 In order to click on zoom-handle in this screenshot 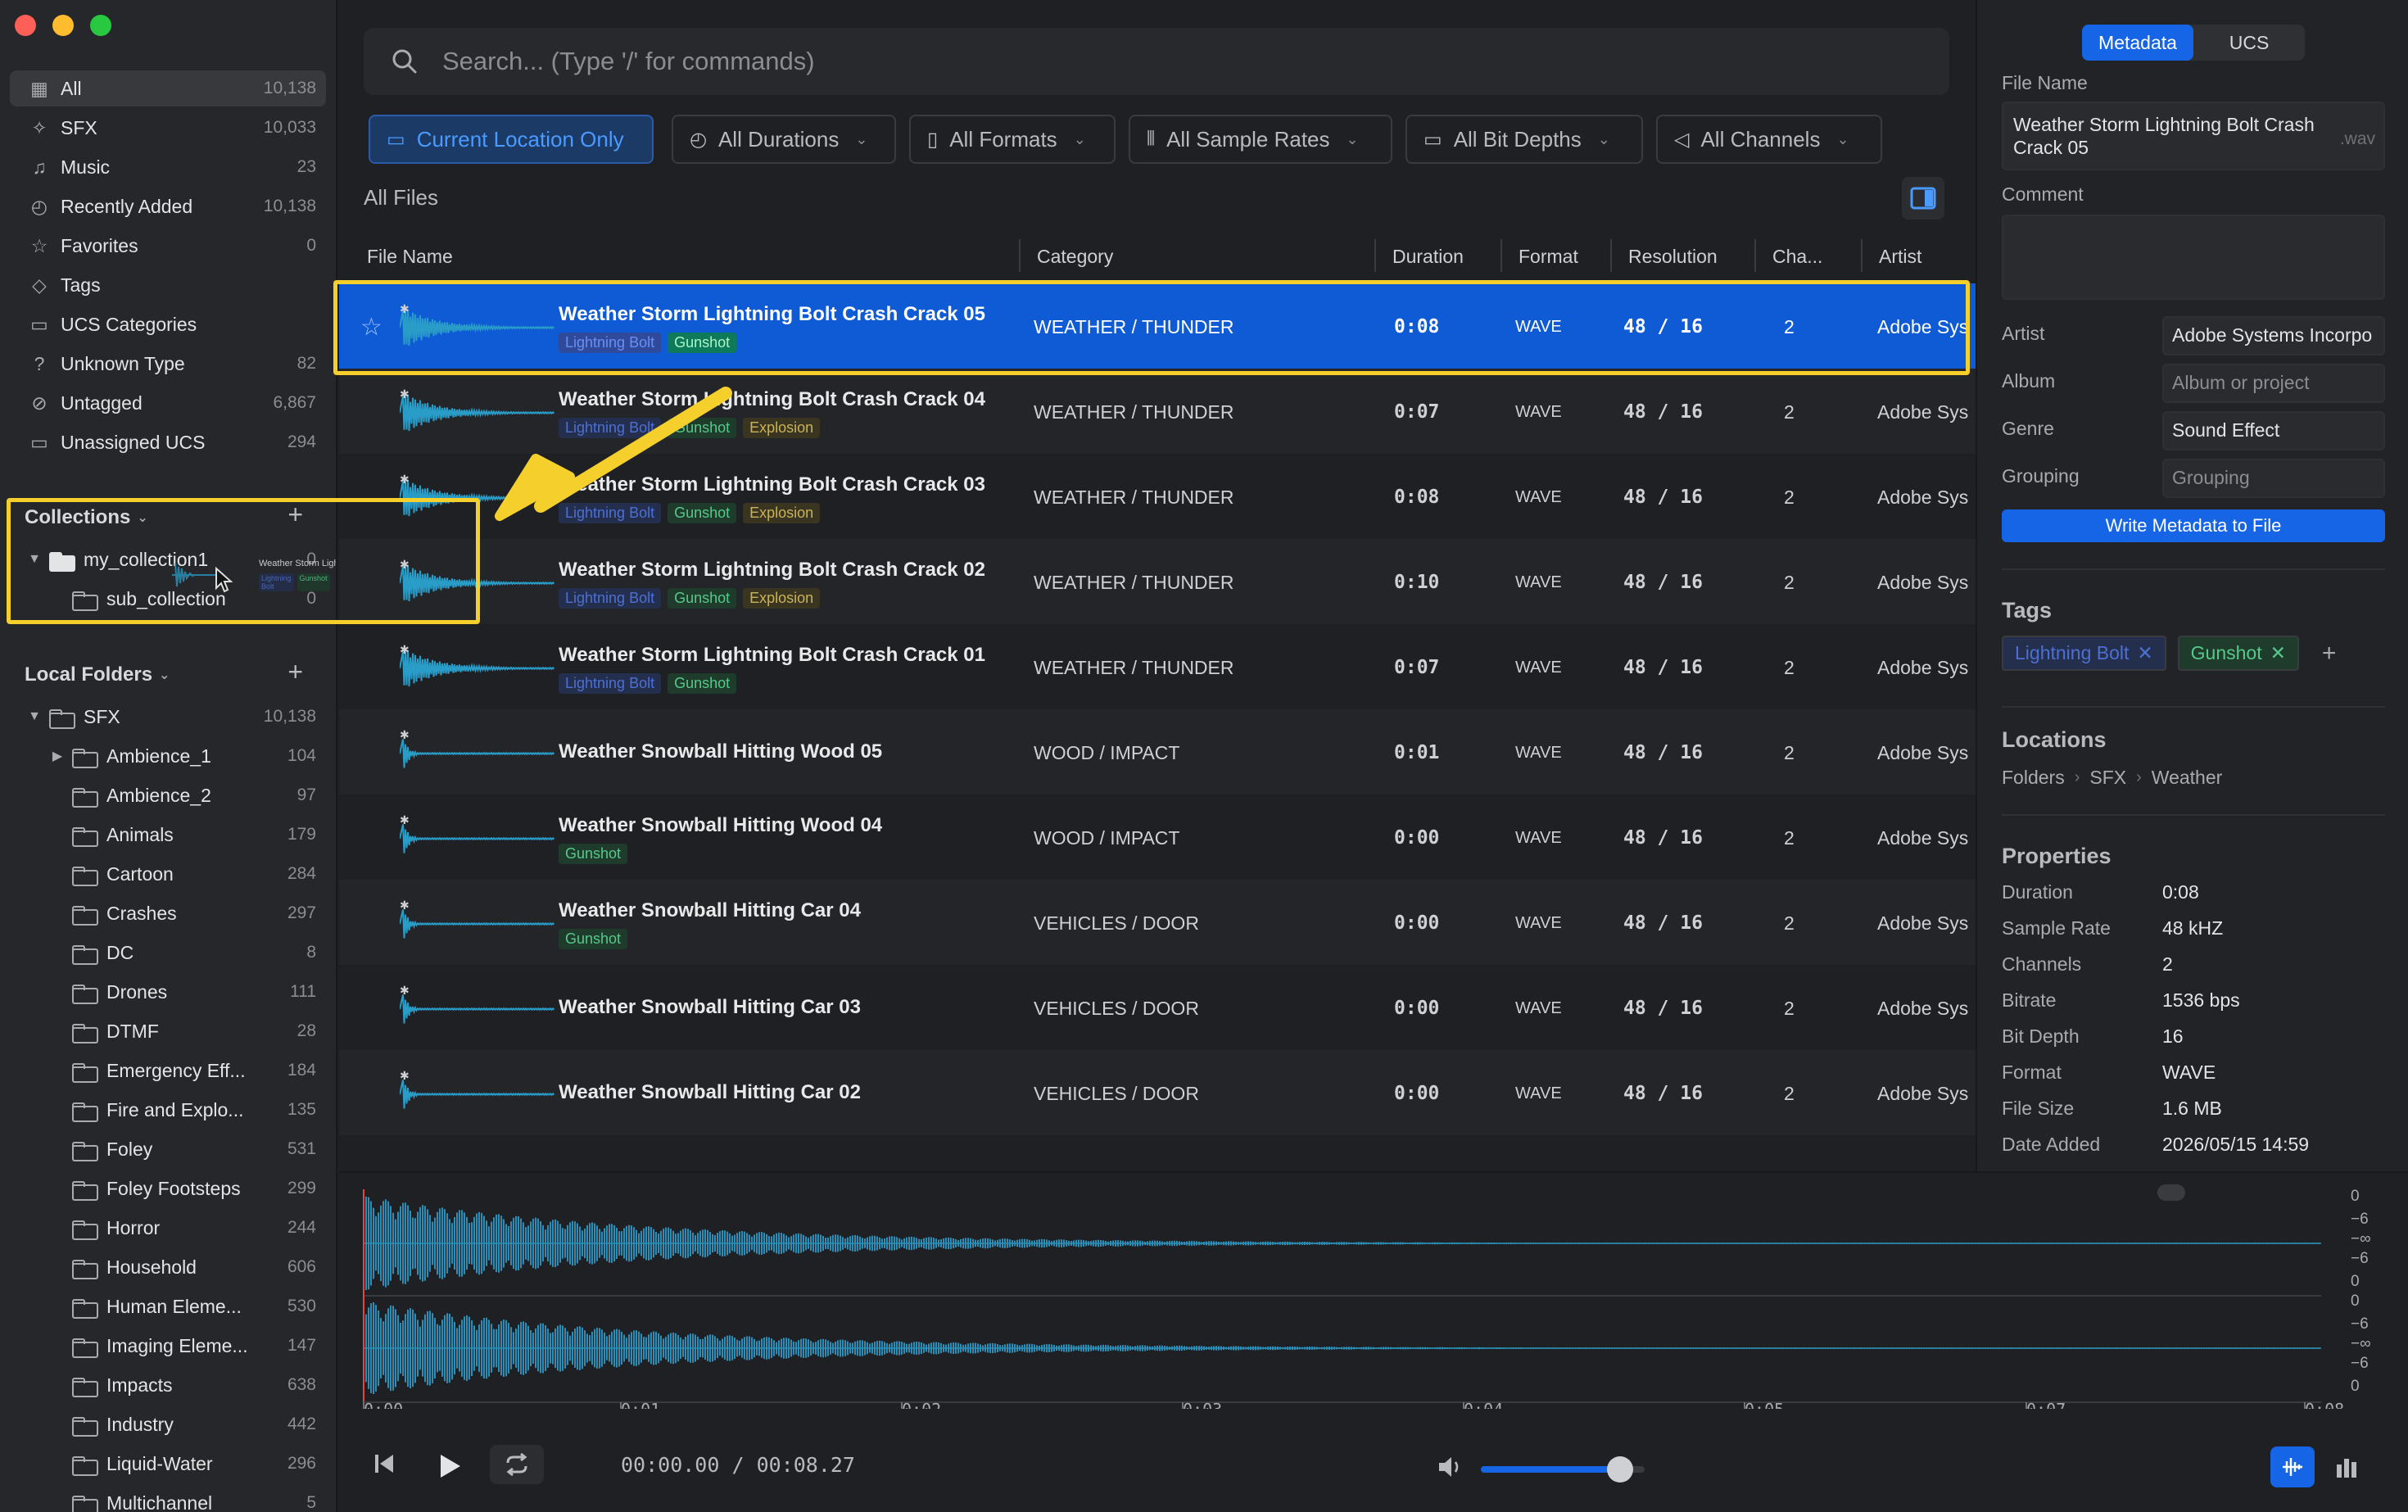, I will do `click(2171, 1192)`.